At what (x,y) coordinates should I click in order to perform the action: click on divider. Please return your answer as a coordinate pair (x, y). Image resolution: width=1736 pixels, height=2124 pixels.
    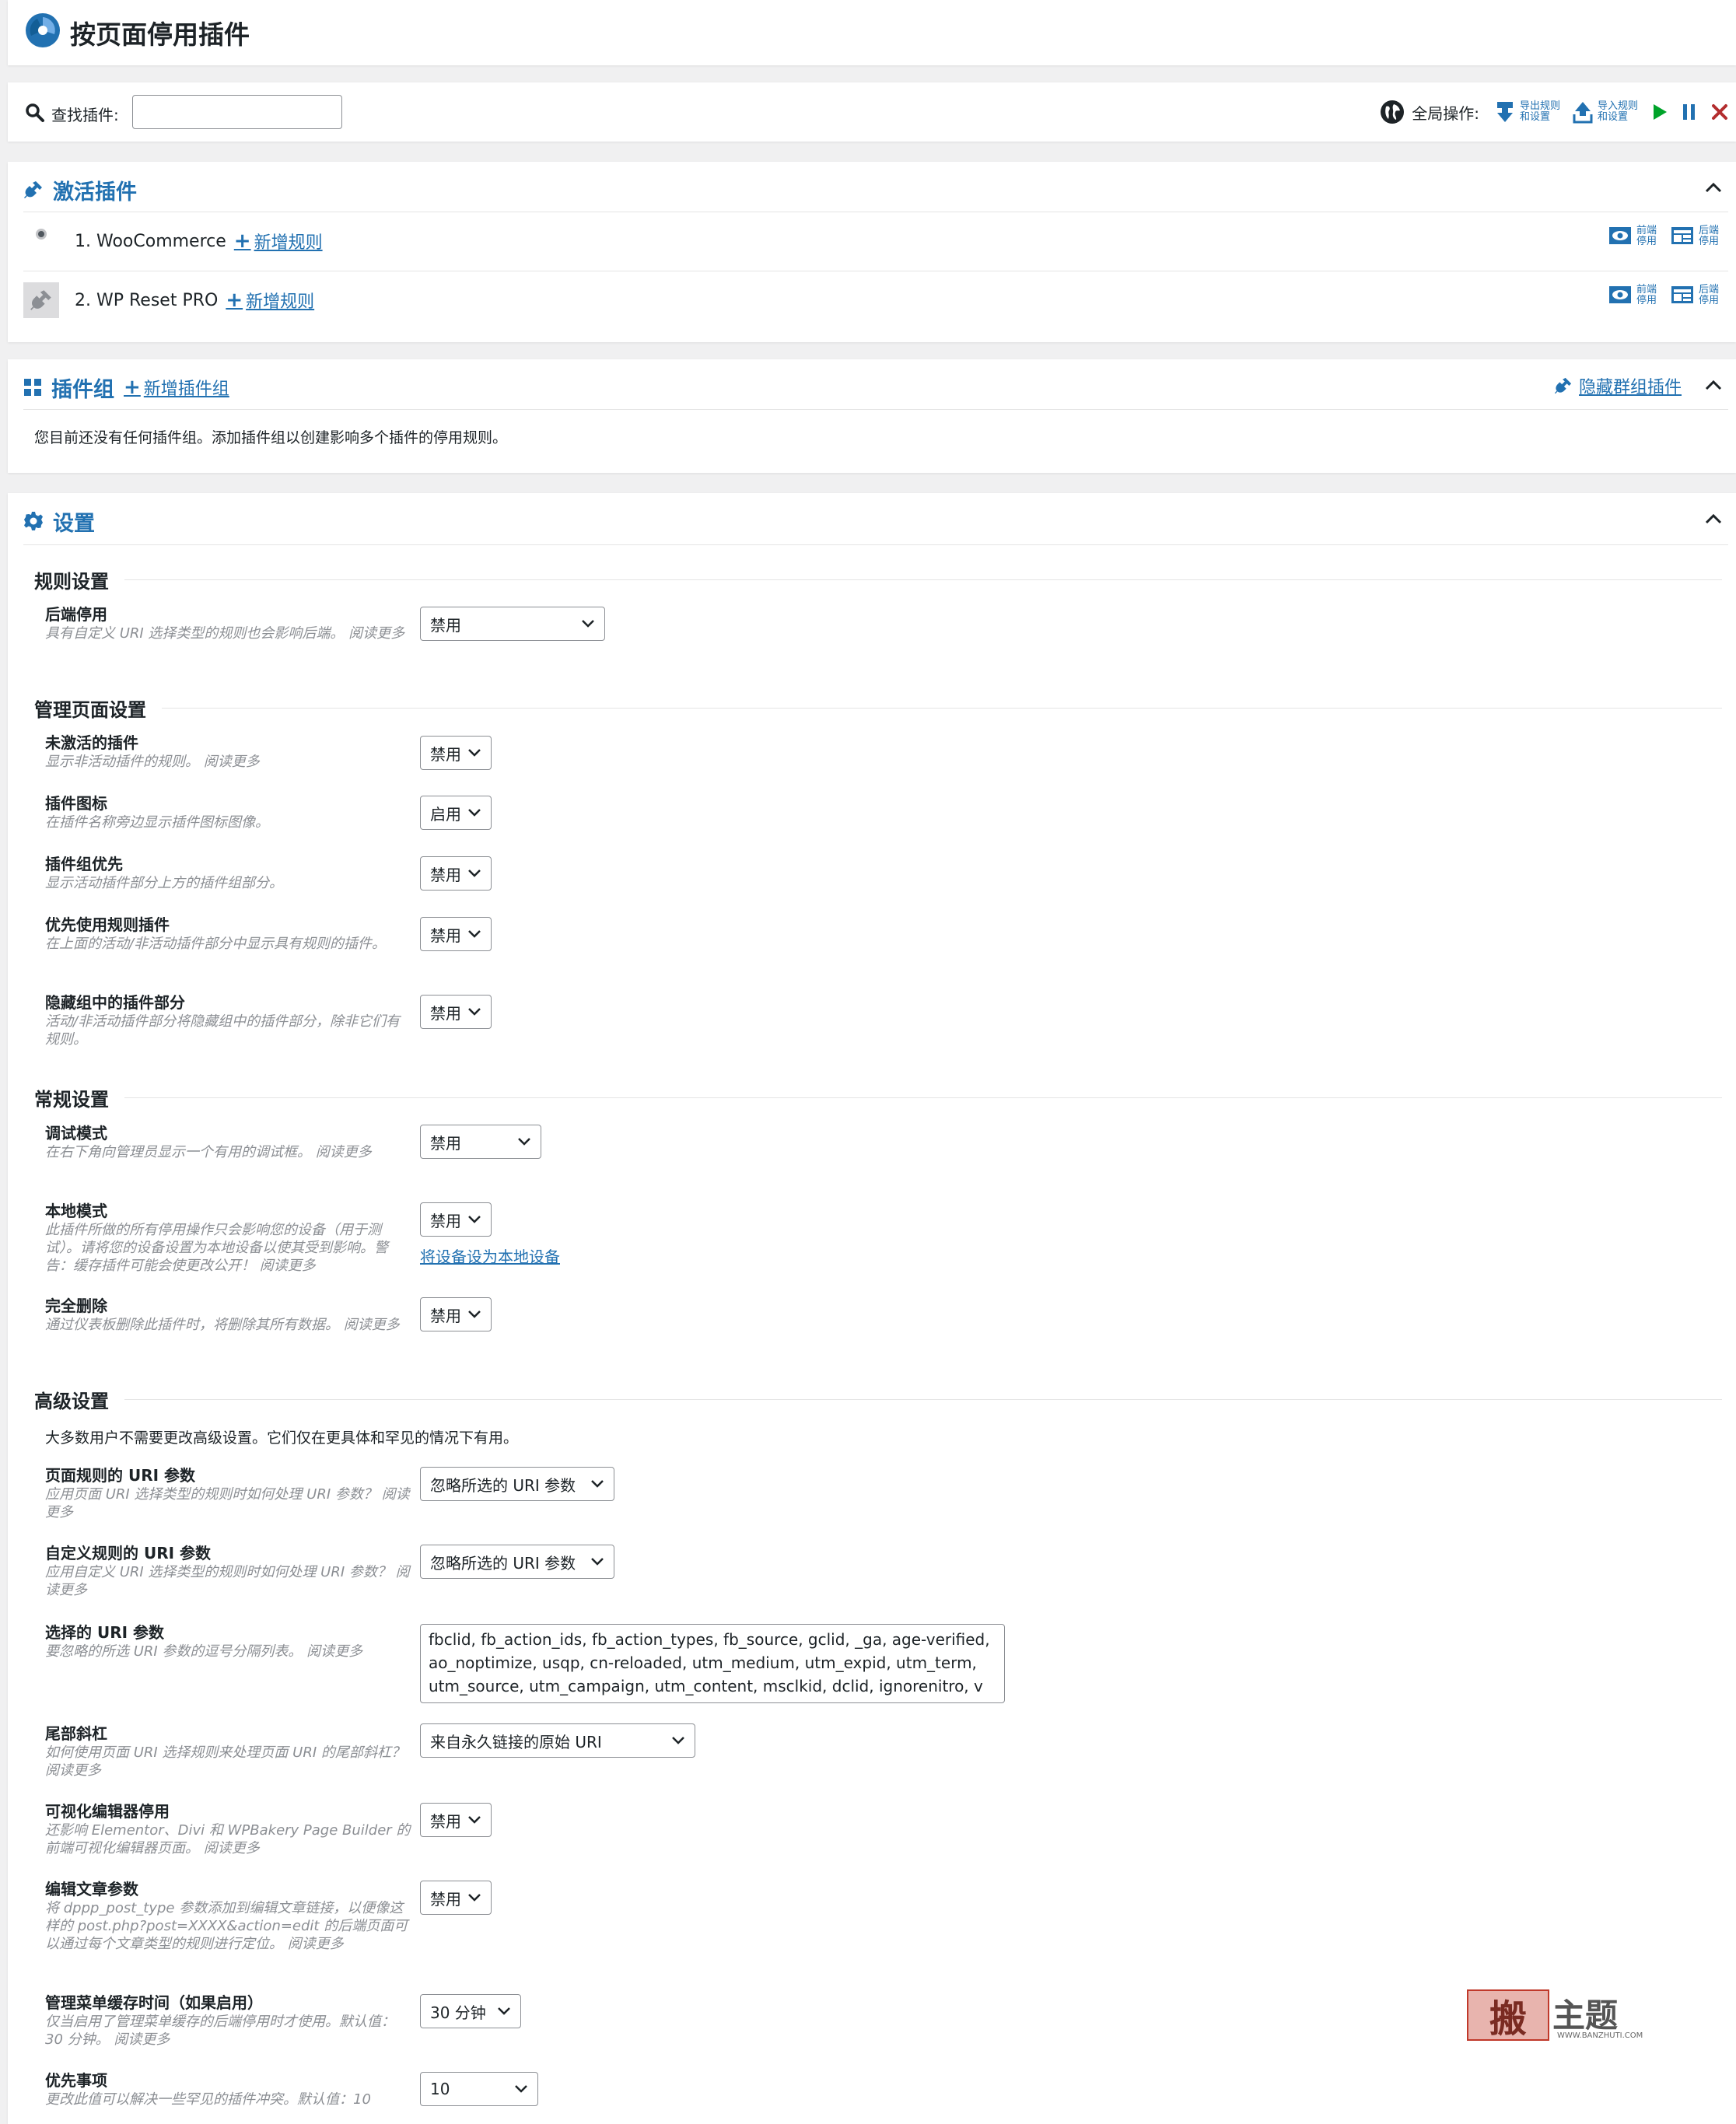
    Looking at the image, I should click on (876, 544).